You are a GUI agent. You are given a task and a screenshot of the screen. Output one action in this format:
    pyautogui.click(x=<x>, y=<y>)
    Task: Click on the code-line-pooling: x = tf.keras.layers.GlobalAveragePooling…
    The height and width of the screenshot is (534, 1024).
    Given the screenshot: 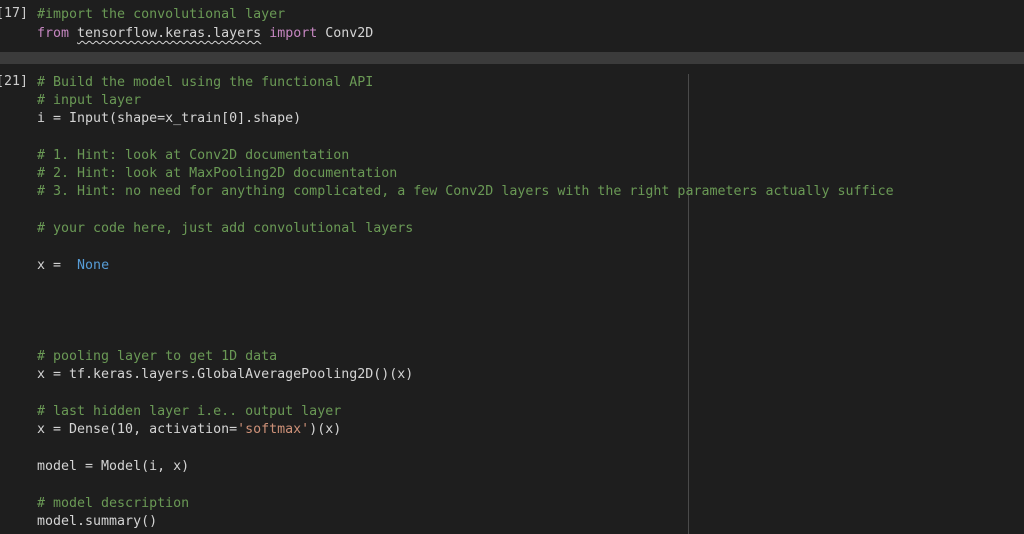 What is the action you would take?
    pyautogui.click(x=225, y=374)
    